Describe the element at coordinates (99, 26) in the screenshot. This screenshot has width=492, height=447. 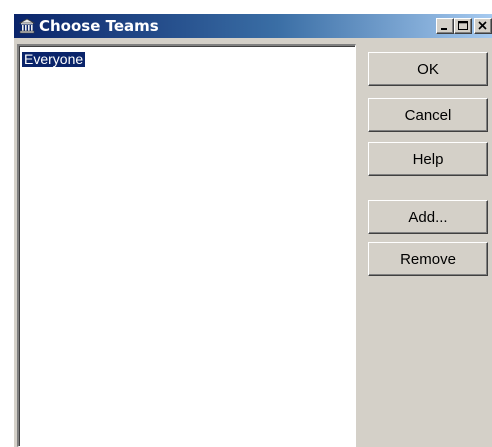
I see `window-title: Choose Teams` at that location.